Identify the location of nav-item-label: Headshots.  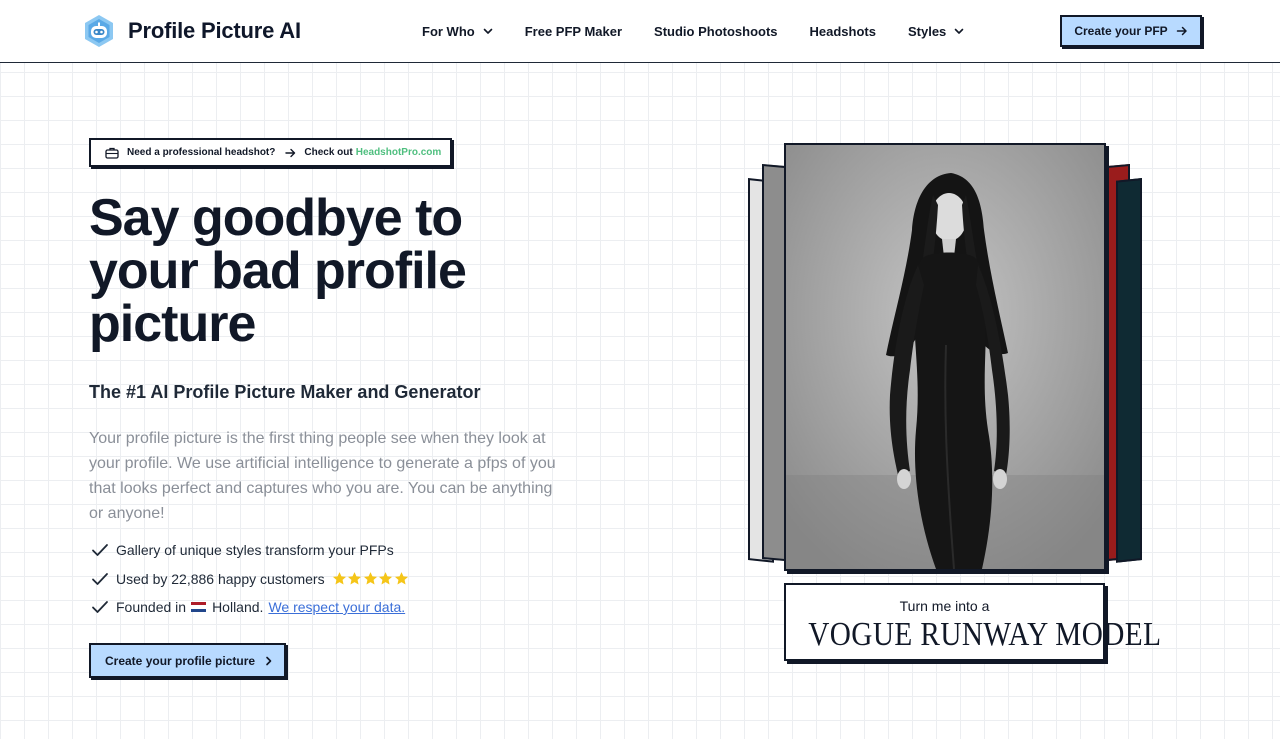
(842, 31).